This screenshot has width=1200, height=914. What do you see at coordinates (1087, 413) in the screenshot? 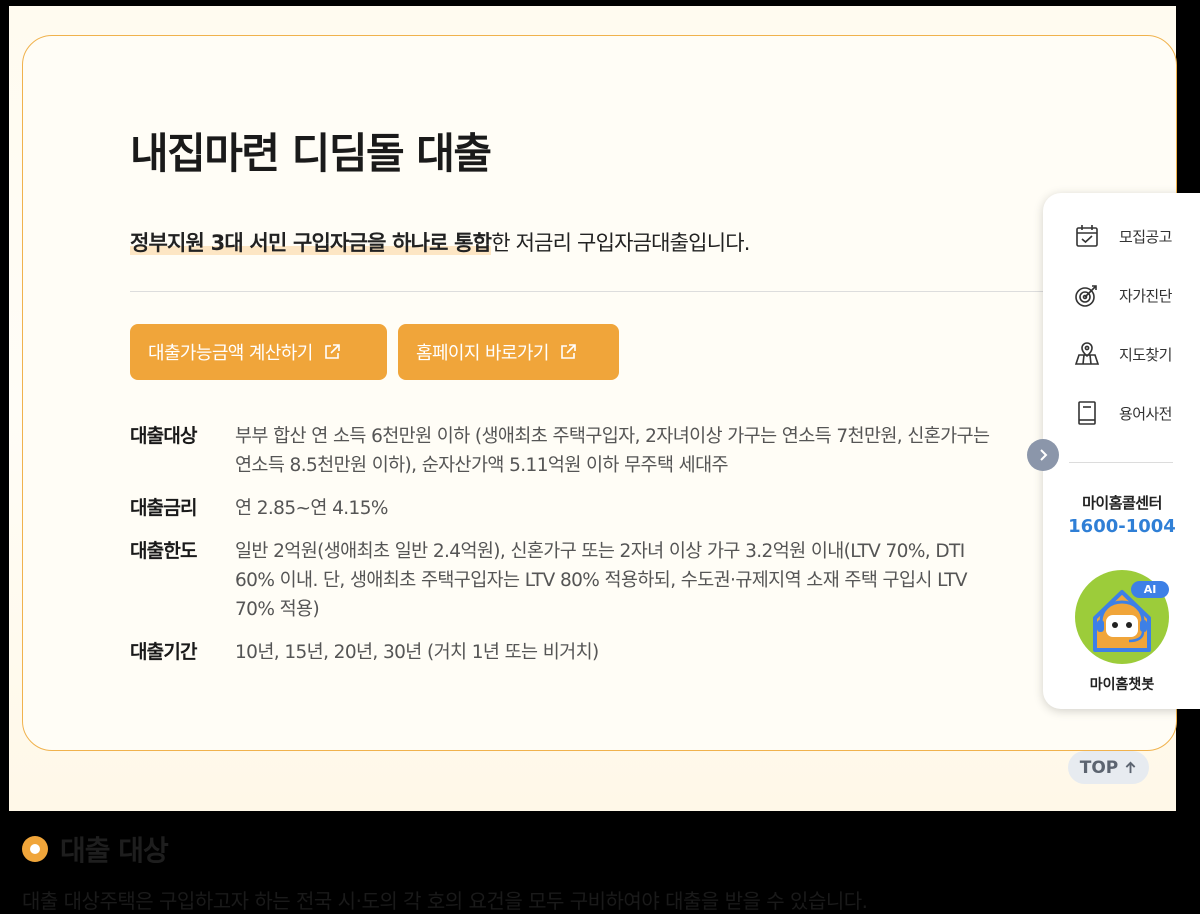
I see `book-icon` at bounding box center [1087, 413].